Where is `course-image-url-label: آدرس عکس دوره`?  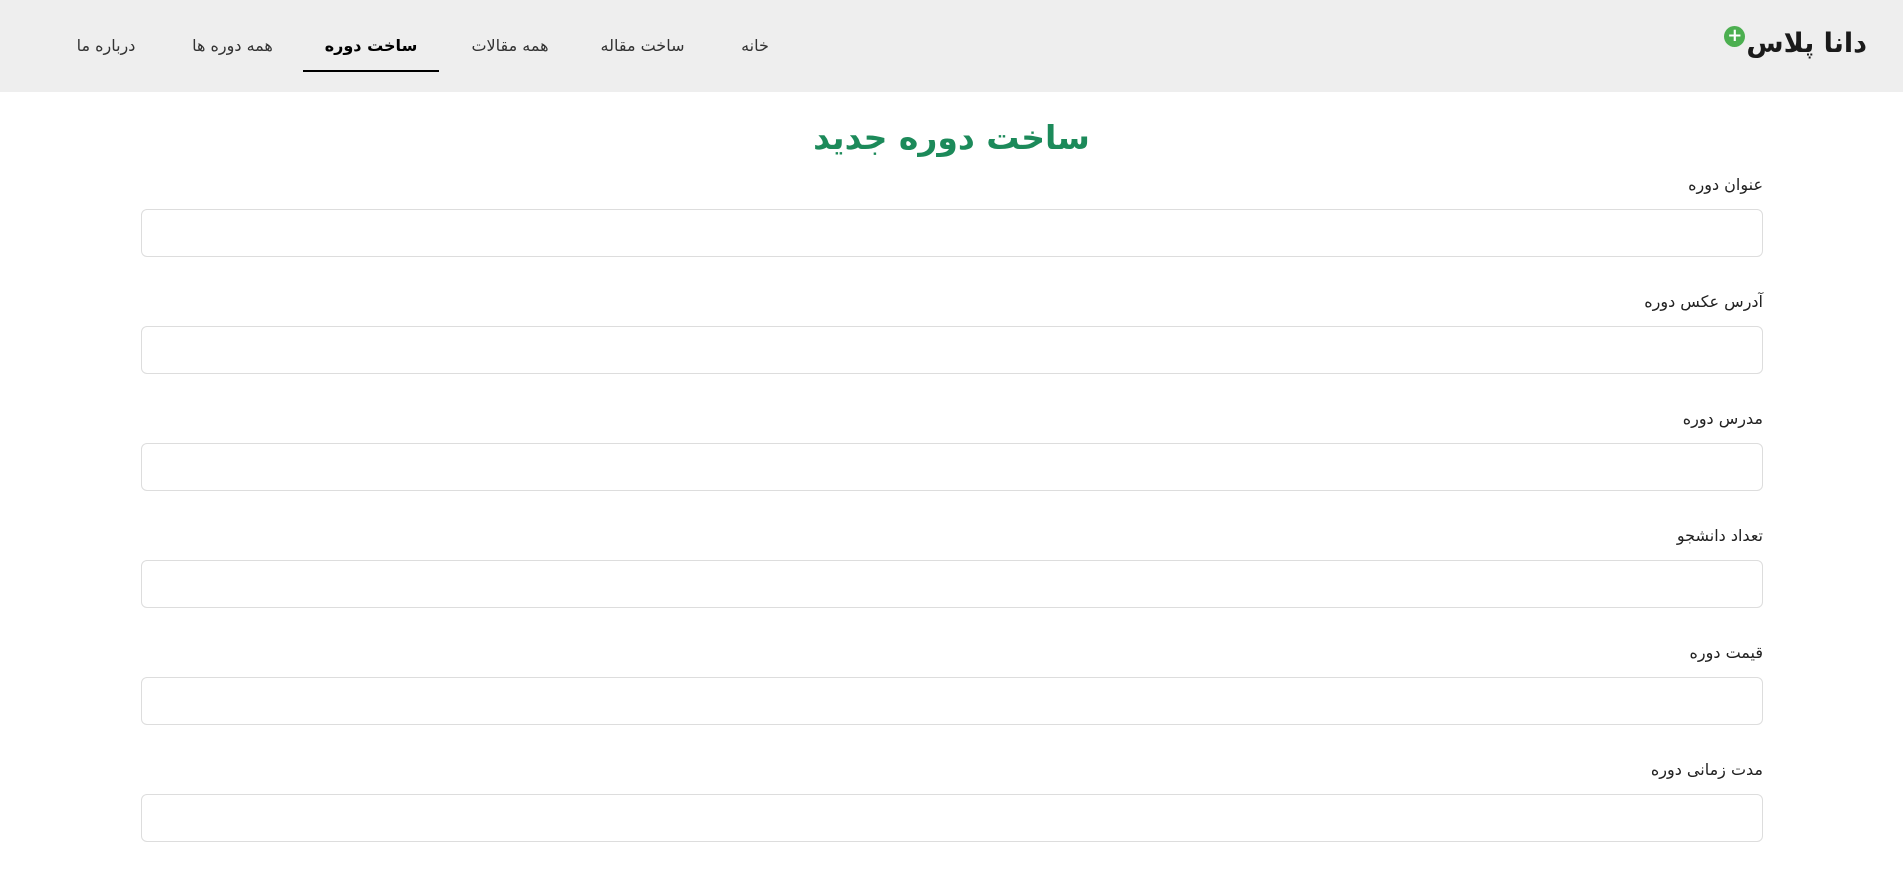
course-image-url-label: آدرس عکس دوره is located at coordinates (1703, 301).